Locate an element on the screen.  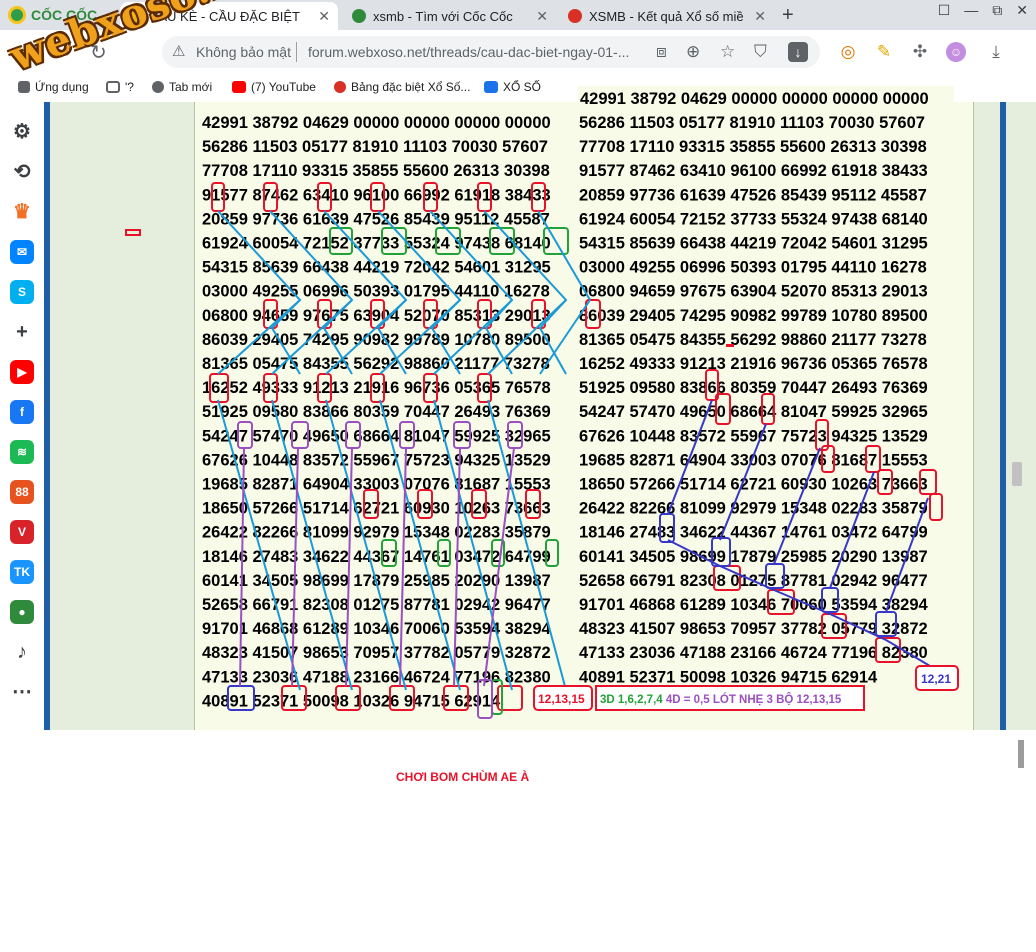
pen-icon: ✎ is located at coordinates (884, 52).